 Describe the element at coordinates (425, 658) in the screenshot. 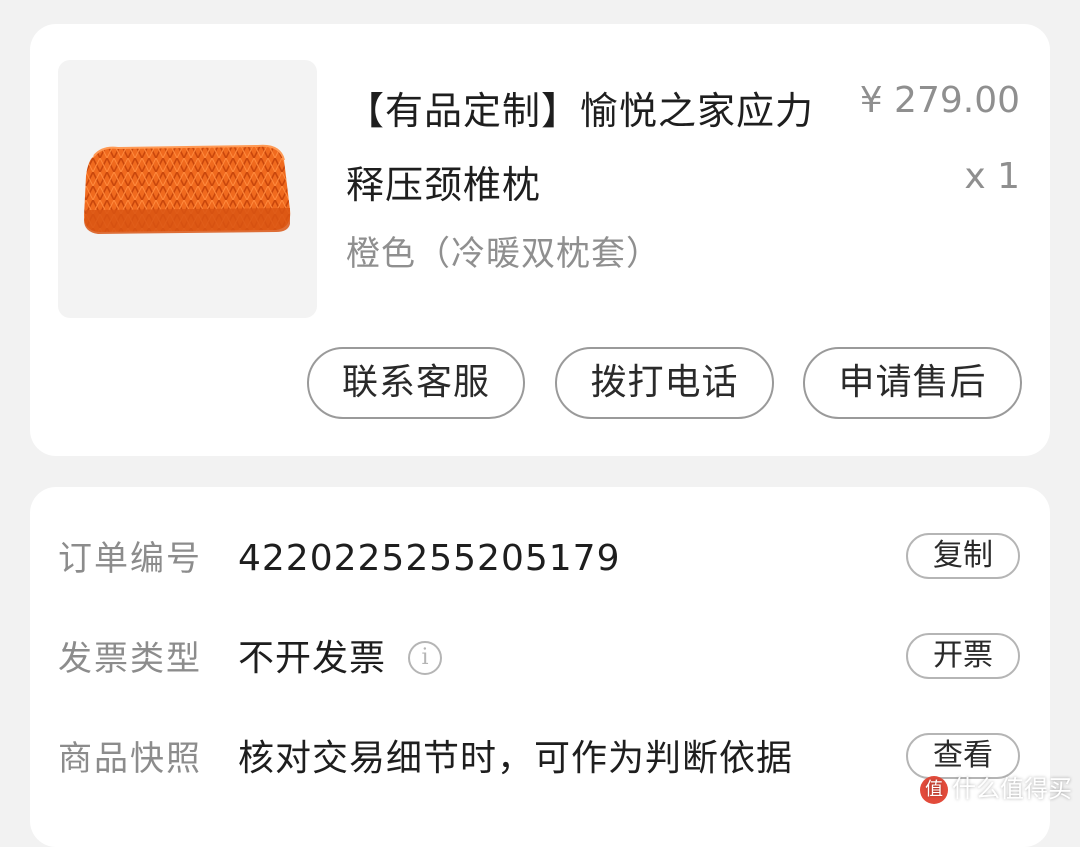

I see `info-icon: i` at that location.